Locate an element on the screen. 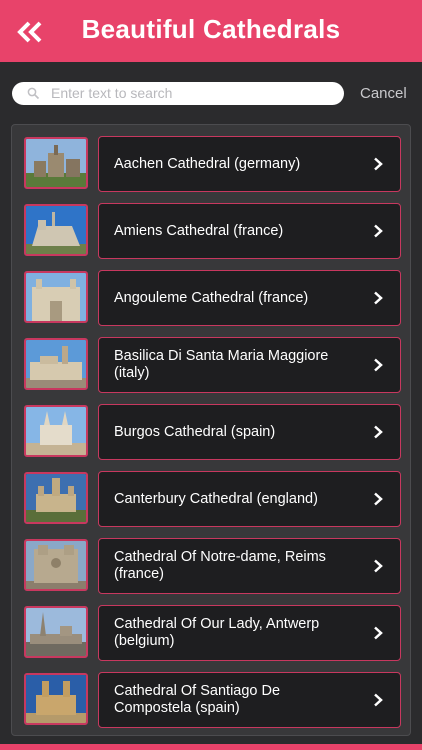 The height and width of the screenshot is (750, 422). list-item-label: Angouleme Cathedral (france) is located at coordinates (211, 297).